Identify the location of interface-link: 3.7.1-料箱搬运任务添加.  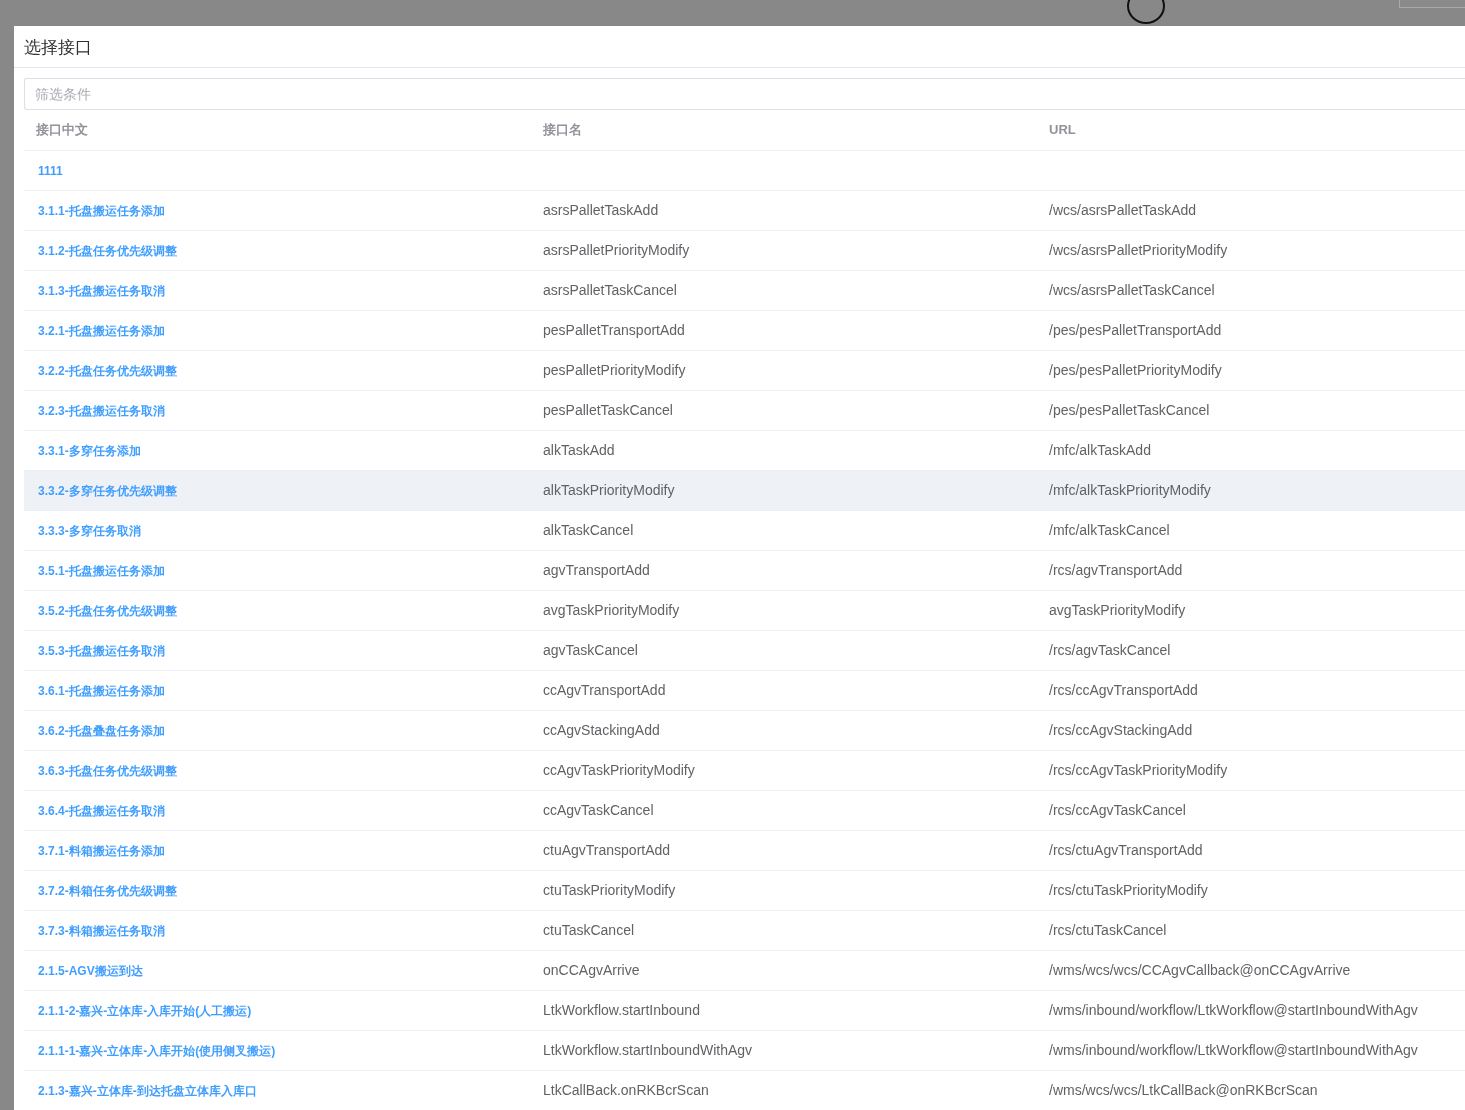
(101, 850).